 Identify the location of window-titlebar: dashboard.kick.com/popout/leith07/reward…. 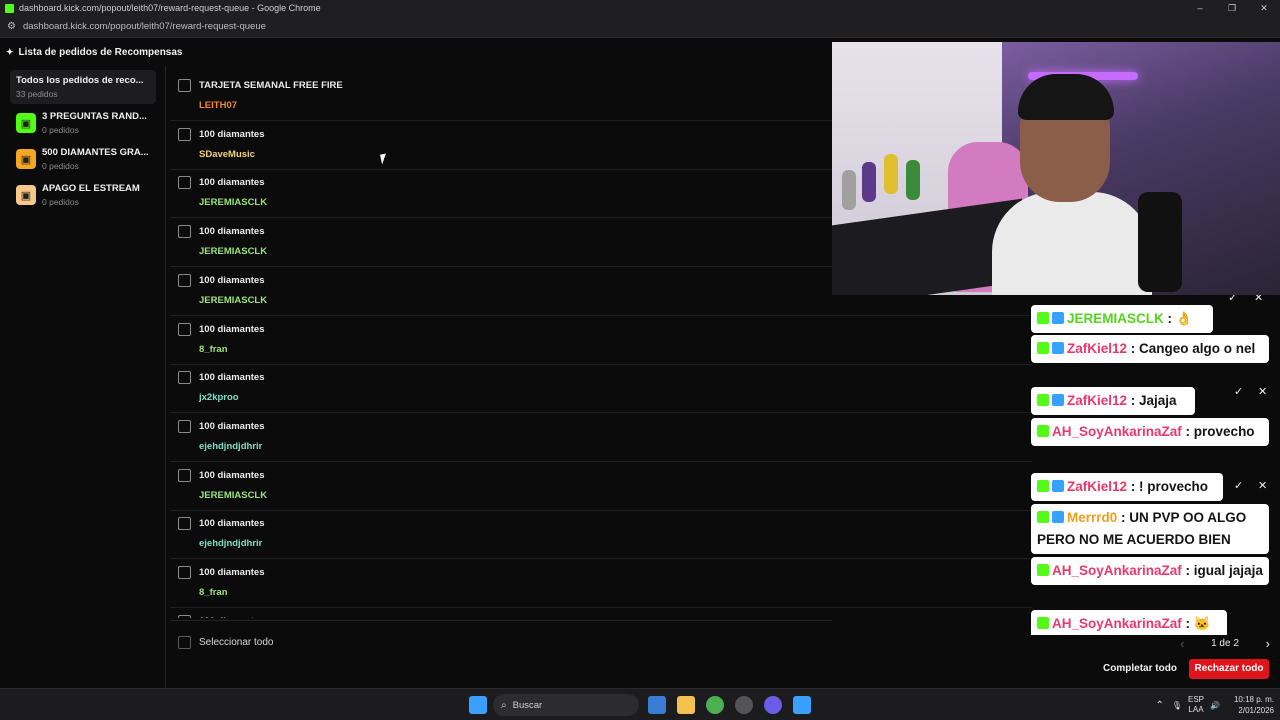
(640, 8).